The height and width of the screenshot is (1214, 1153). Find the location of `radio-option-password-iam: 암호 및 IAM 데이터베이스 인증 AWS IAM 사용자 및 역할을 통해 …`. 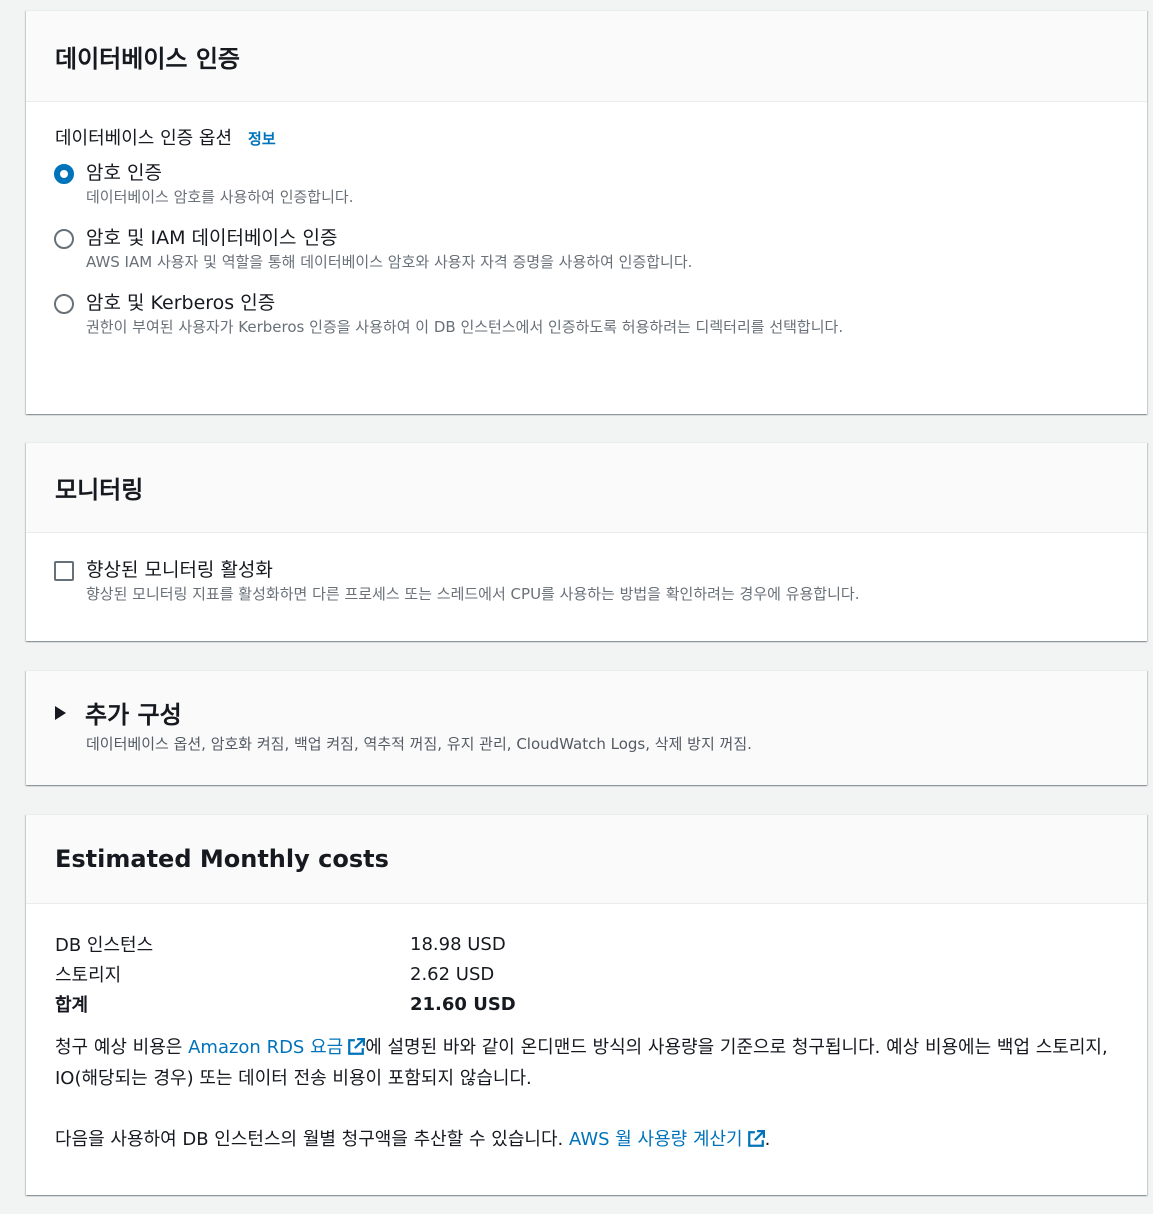

radio-option-password-iam: 암호 및 IAM 데이터베이스 인증 AWS IAM 사용자 및 역할을 통해 … is located at coordinates (455, 249).